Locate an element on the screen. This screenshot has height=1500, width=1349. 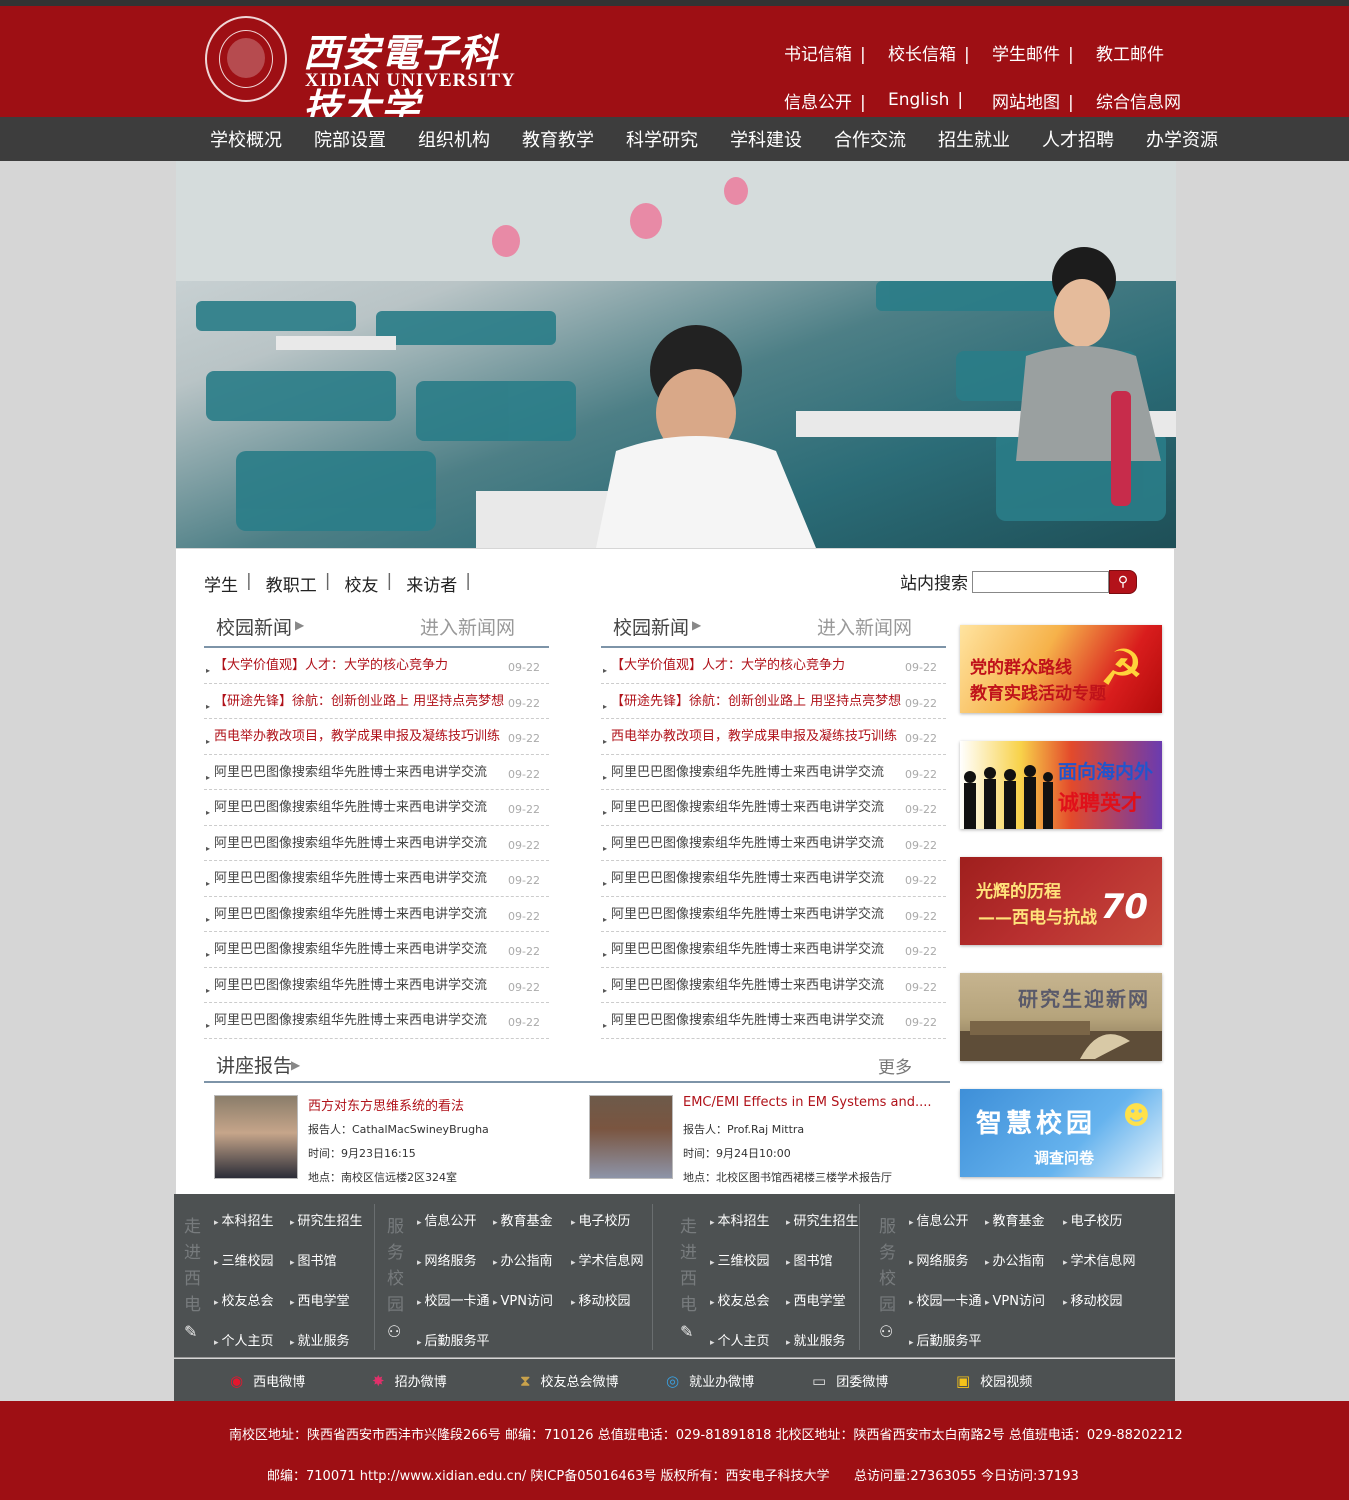
header-link: 网站地图 | is located at coordinates (1044, 100).